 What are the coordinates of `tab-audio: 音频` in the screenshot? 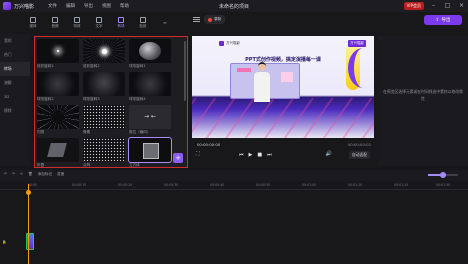 It's located at (55, 23).